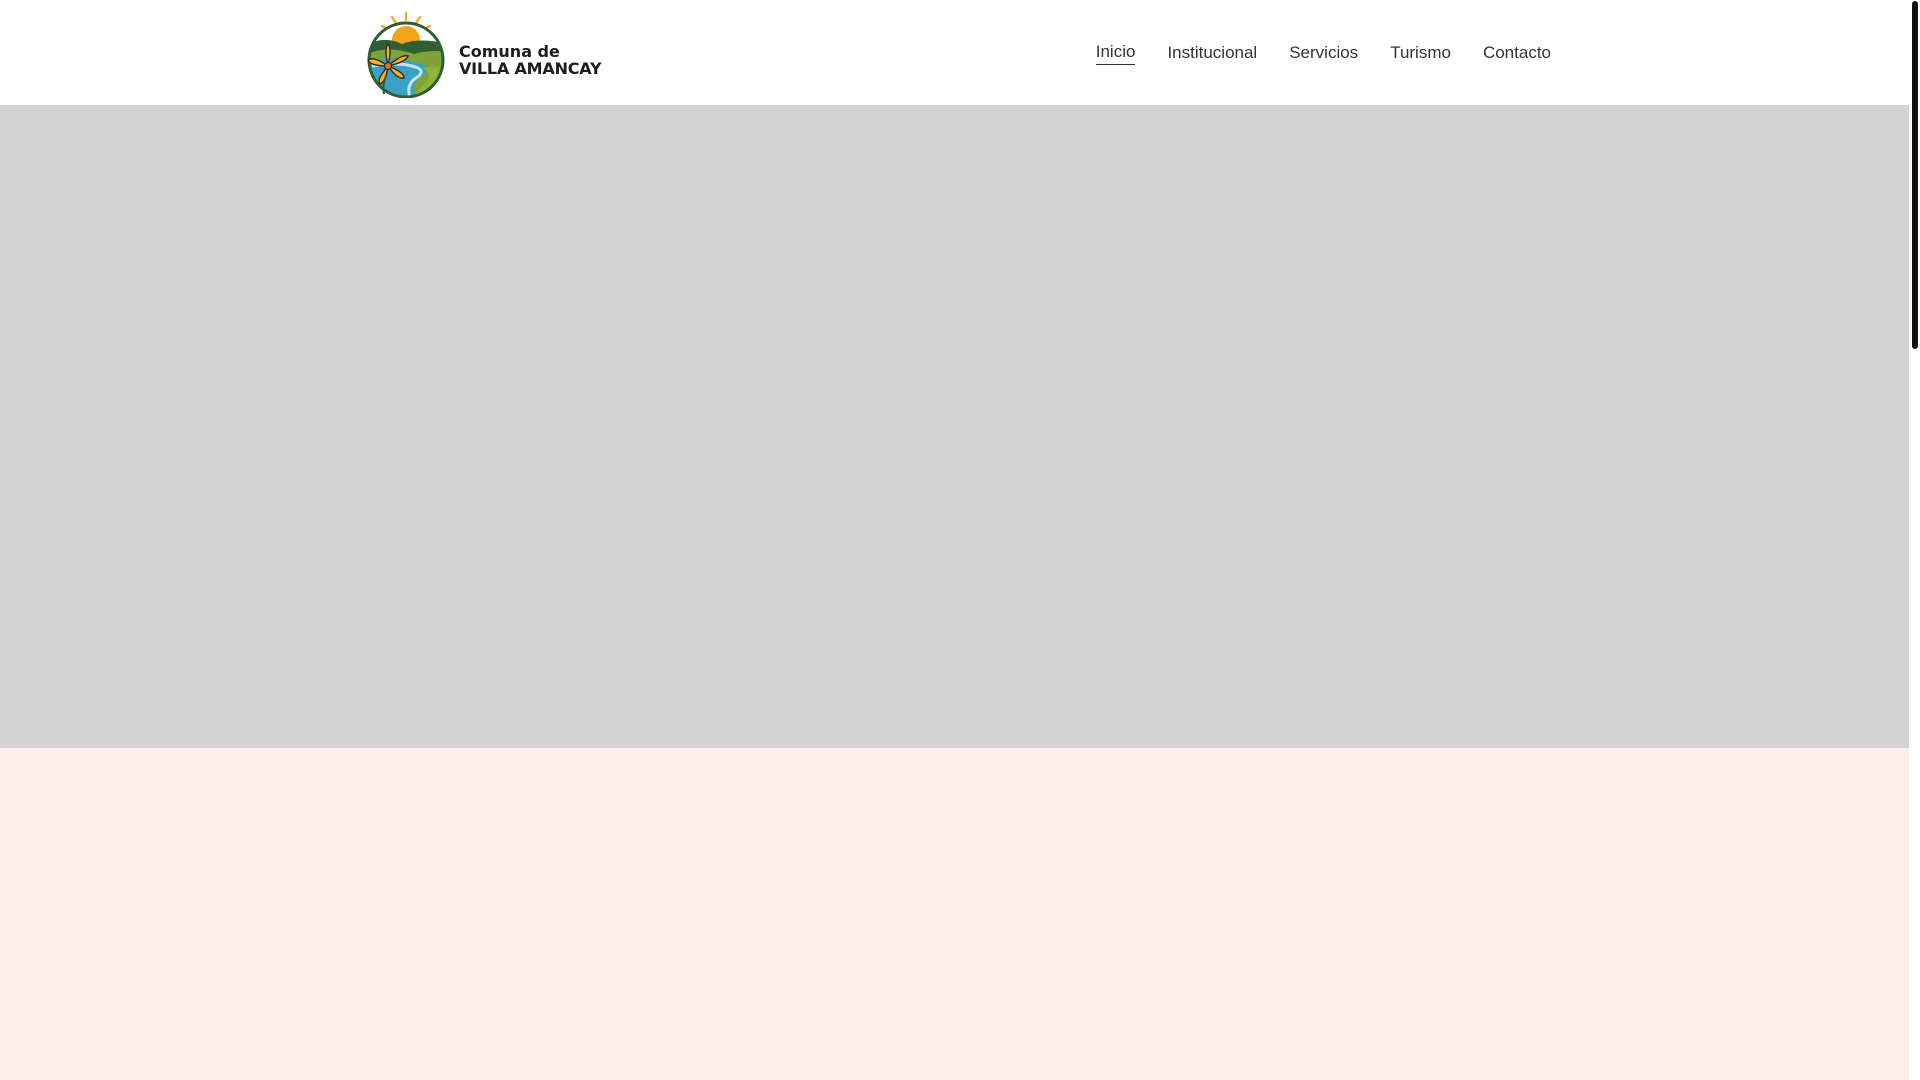  What do you see at coordinates (1915, 175) in the screenshot?
I see `scrollbar-thumb` at bounding box center [1915, 175].